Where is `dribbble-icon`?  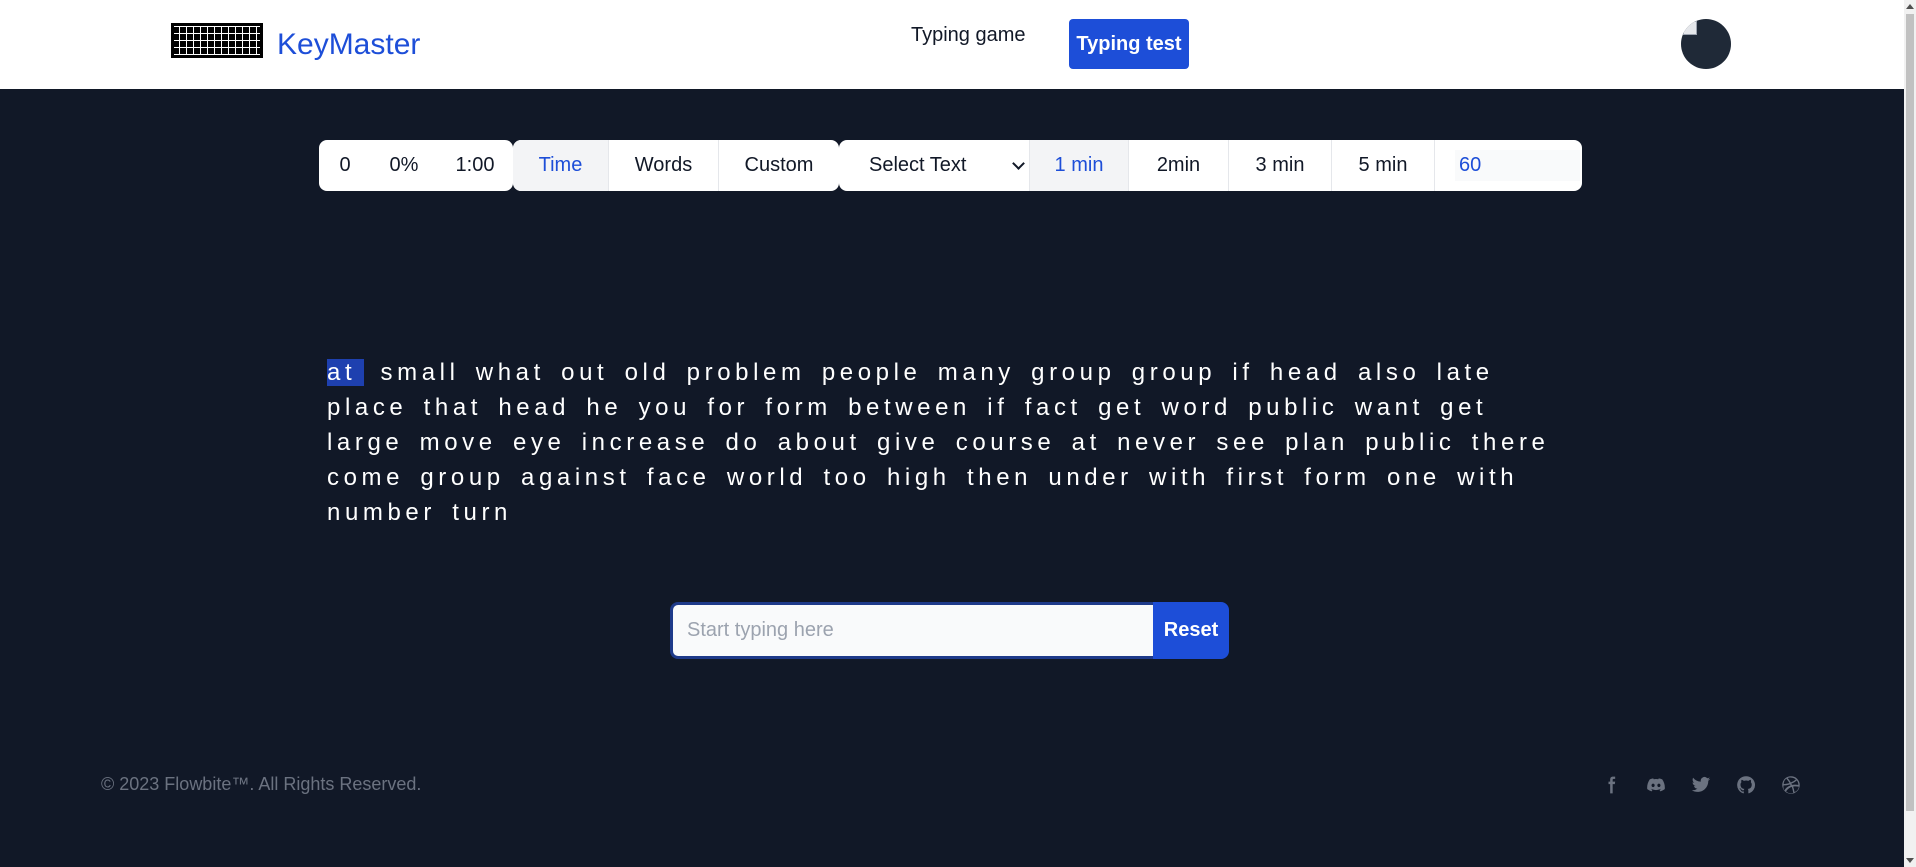
dribbble-icon is located at coordinates (1791, 785).